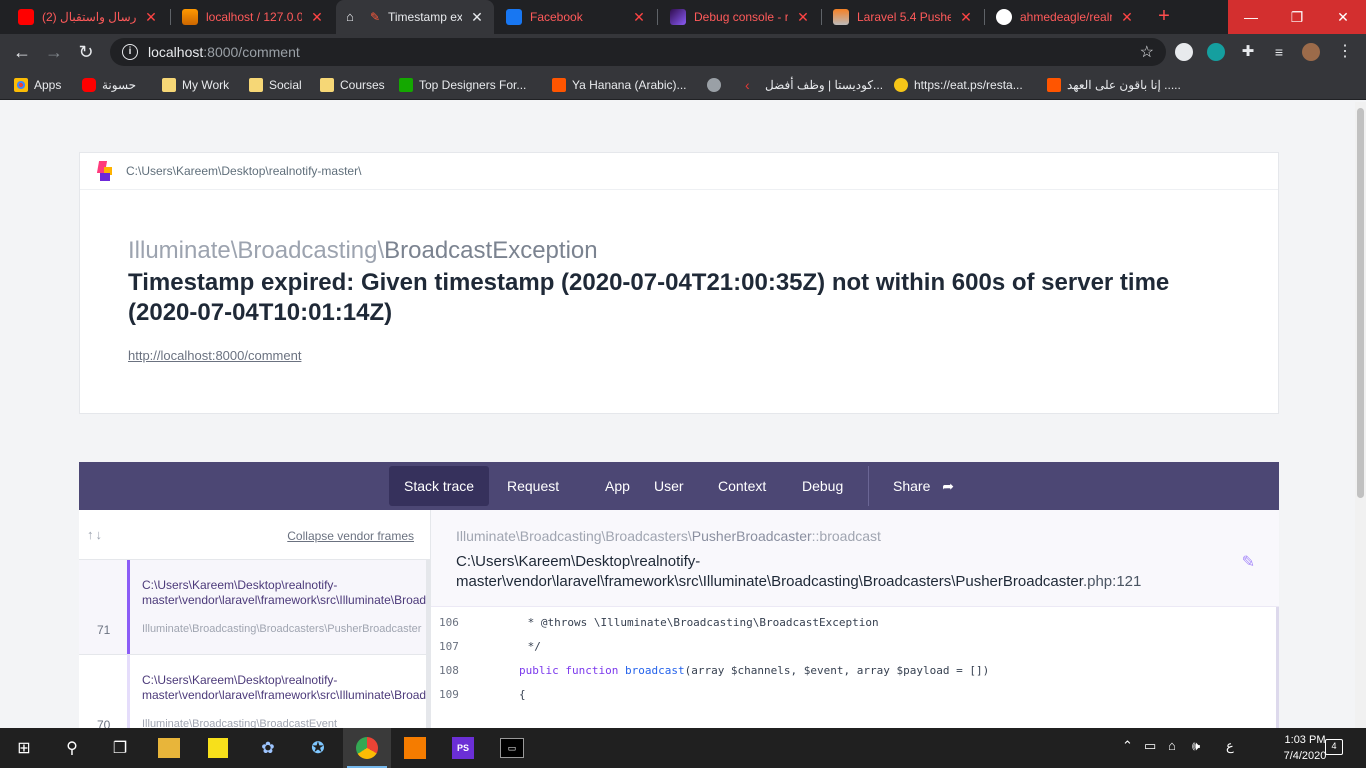 The width and height of the screenshot is (1366, 768). I want to click on request-url-link: http://localhost:8000/comment, so click(214, 355).